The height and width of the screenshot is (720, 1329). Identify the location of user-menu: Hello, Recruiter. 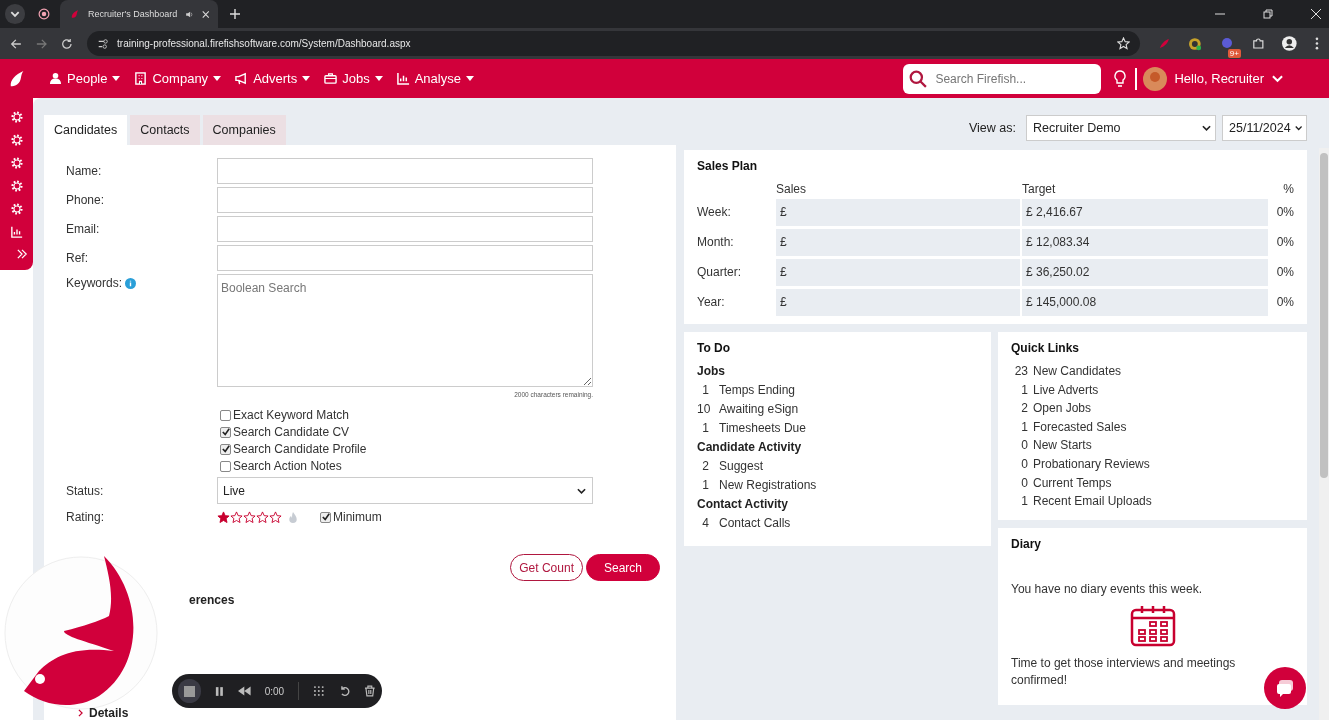
(1219, 78).